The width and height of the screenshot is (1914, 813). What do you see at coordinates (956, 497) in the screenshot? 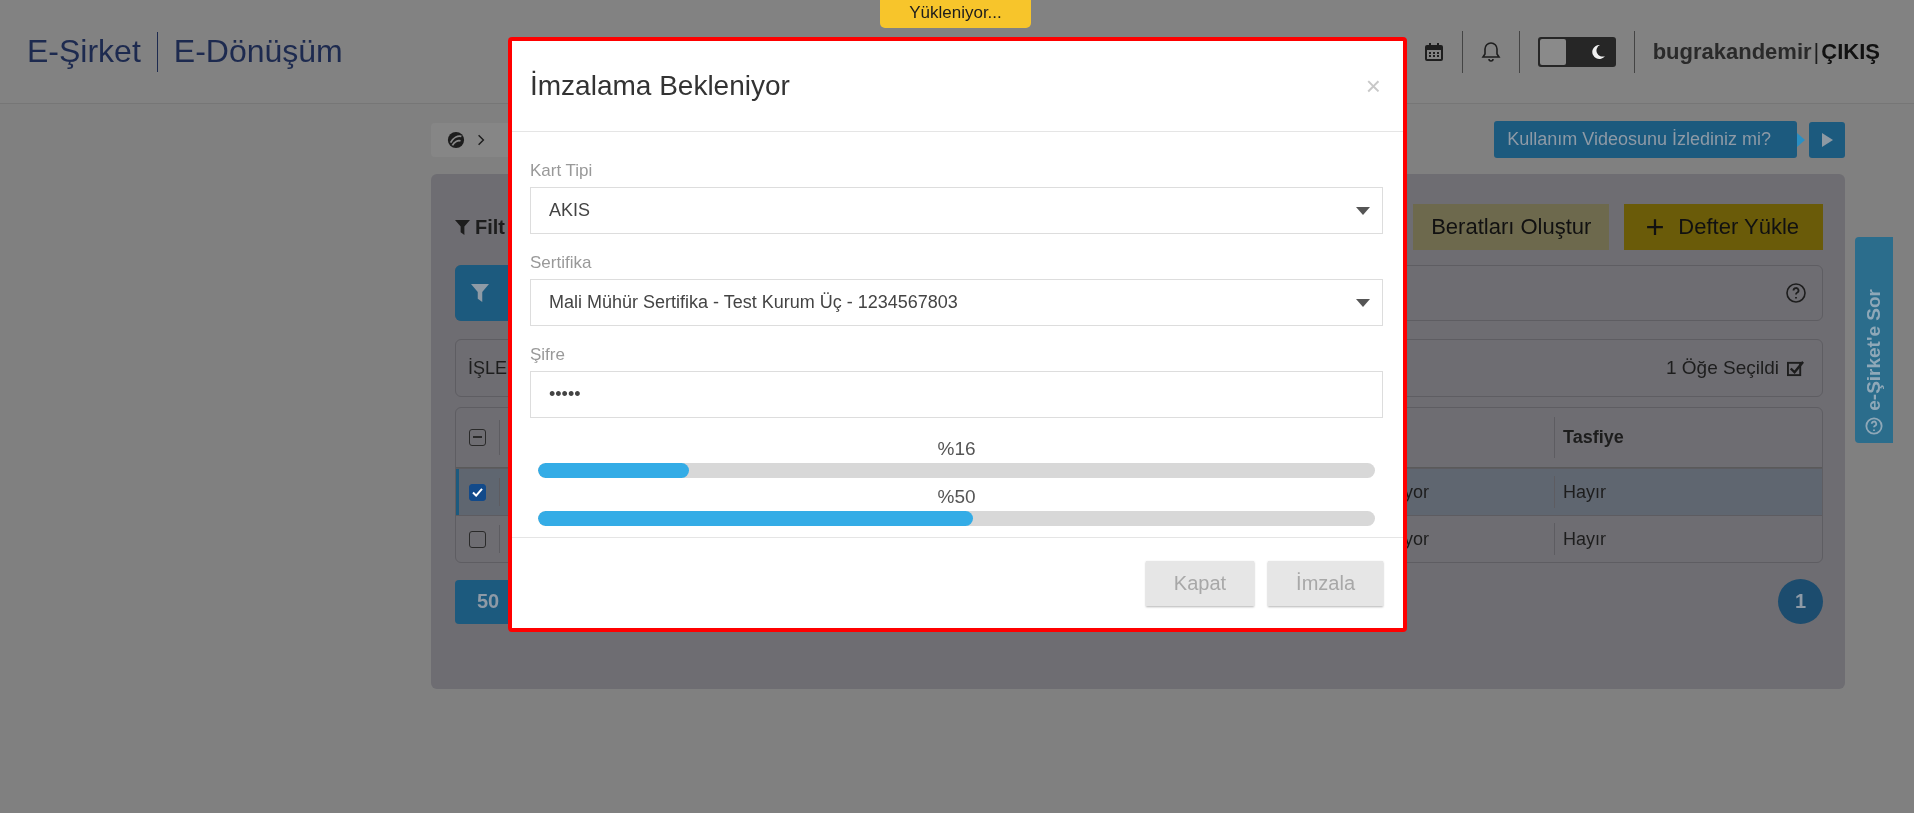
I see `progress-reading: %50` at bounding box center [956, 497].